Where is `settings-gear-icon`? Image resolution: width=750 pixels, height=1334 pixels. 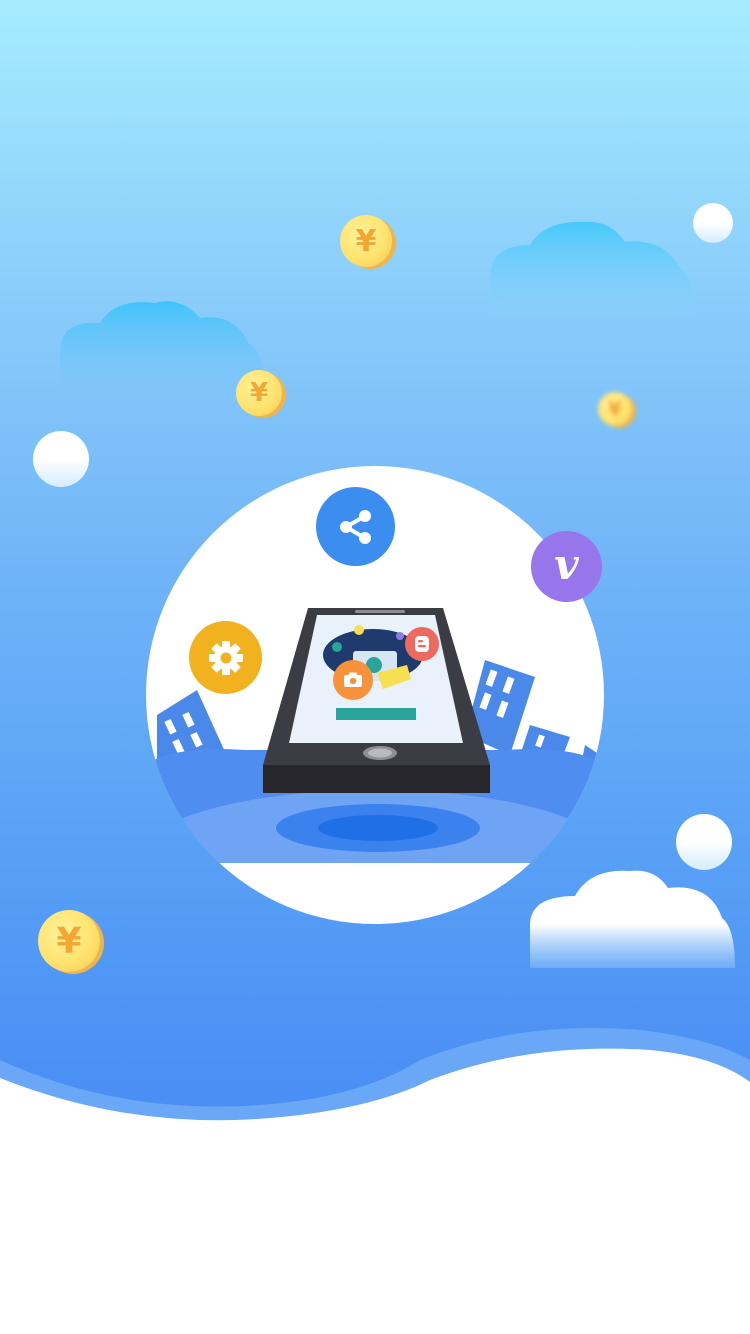 settings-gear-icon is located at coordinates (225, 657).